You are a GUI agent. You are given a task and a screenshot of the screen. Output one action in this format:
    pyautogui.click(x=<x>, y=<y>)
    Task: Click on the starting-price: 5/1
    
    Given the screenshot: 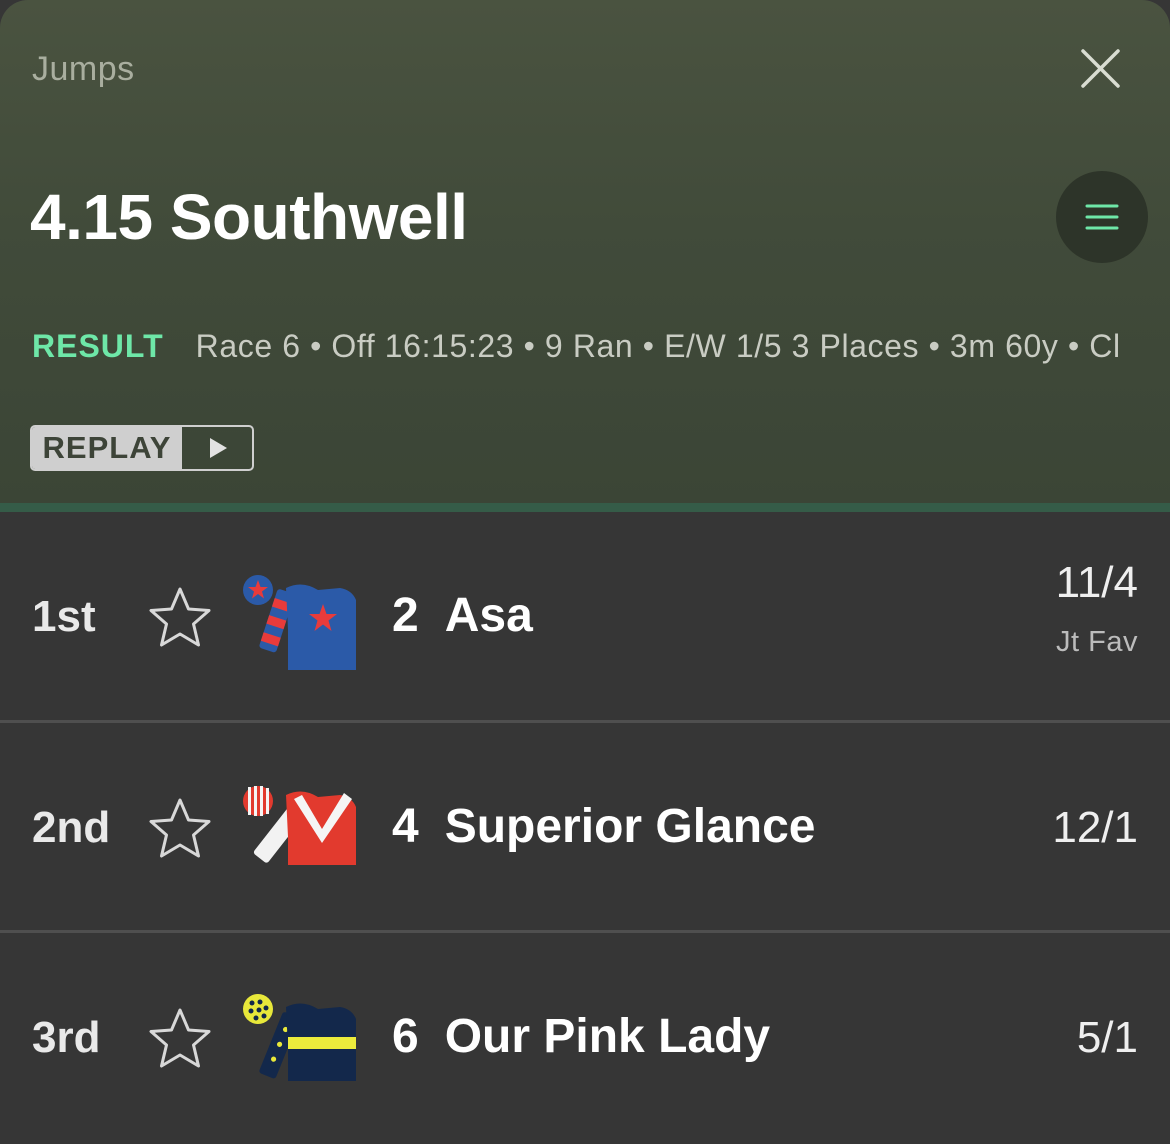 What is the action you would take?
    pyautogui.click(x=1107, y=1037)
    